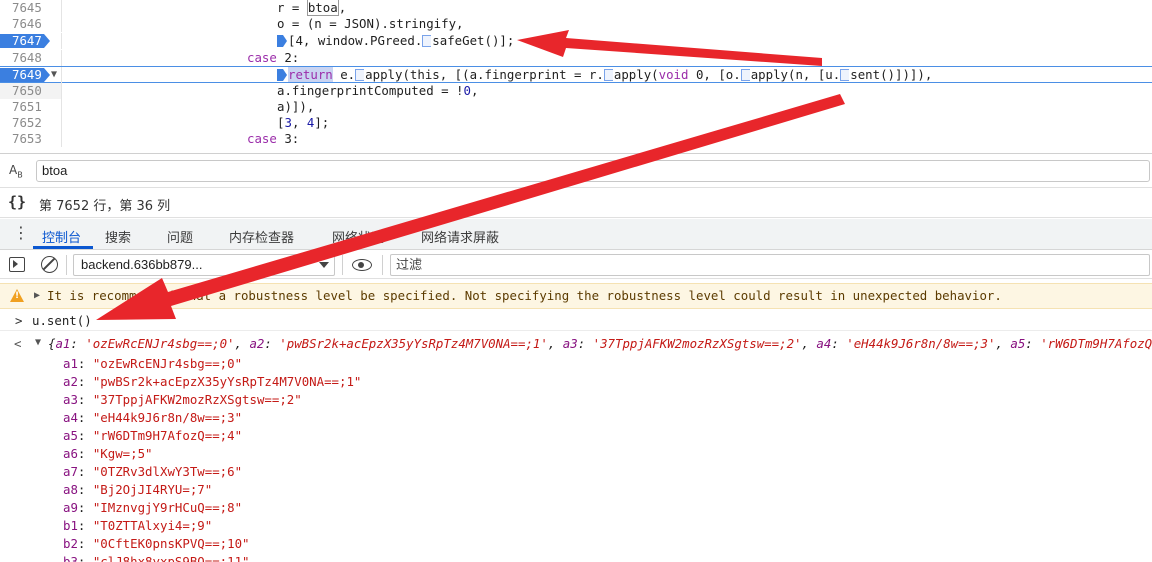 Image resolution: width=1152 pixels, height=562 pixels. I want to click on fold-chevron-icon: ▼, so click(54, 75).